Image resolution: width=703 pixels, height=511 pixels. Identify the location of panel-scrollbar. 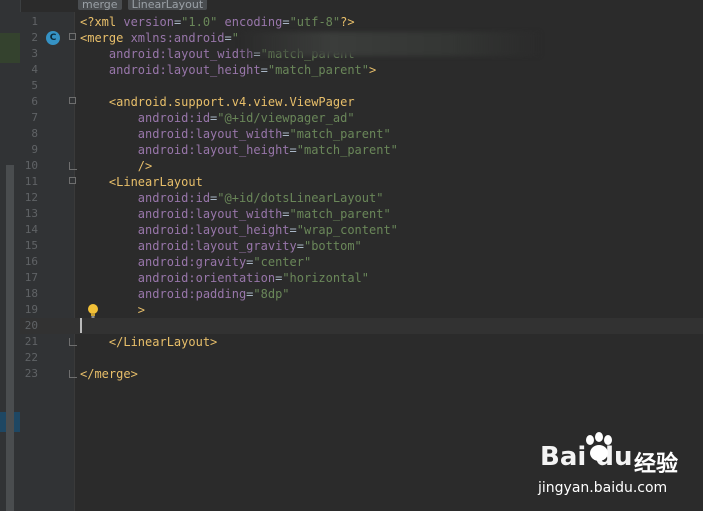
(10, 338).